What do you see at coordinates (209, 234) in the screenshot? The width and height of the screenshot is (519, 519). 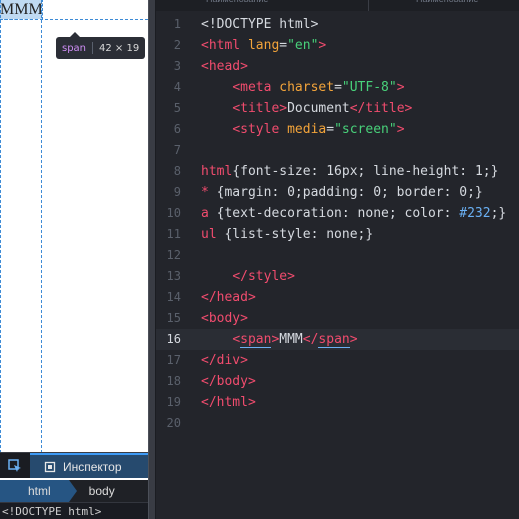 I see `code-token: ul` at bounding box center [209, 234].